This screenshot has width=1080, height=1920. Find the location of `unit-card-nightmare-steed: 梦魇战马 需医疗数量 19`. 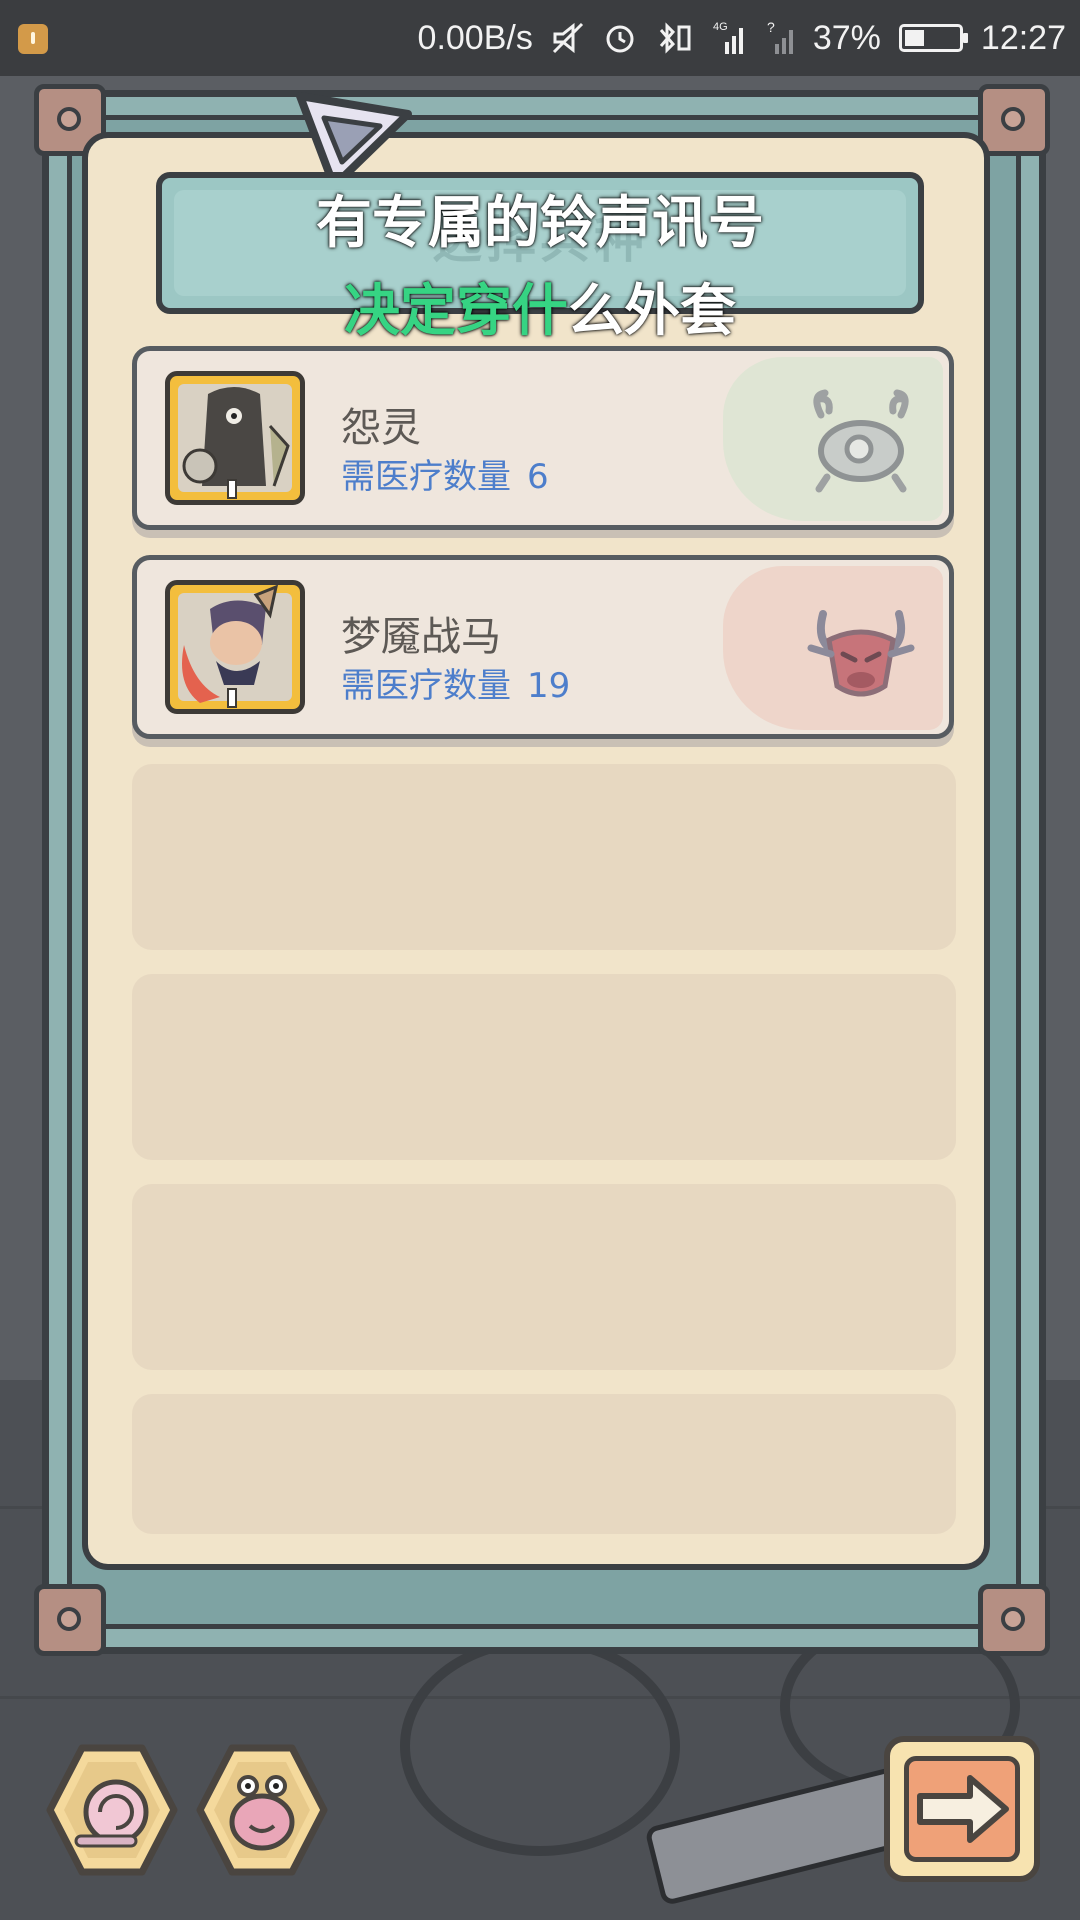

unit-card-nightmare-steed: 梦魇战马 需医疗数量 19 is located at coordinates (543, 647).